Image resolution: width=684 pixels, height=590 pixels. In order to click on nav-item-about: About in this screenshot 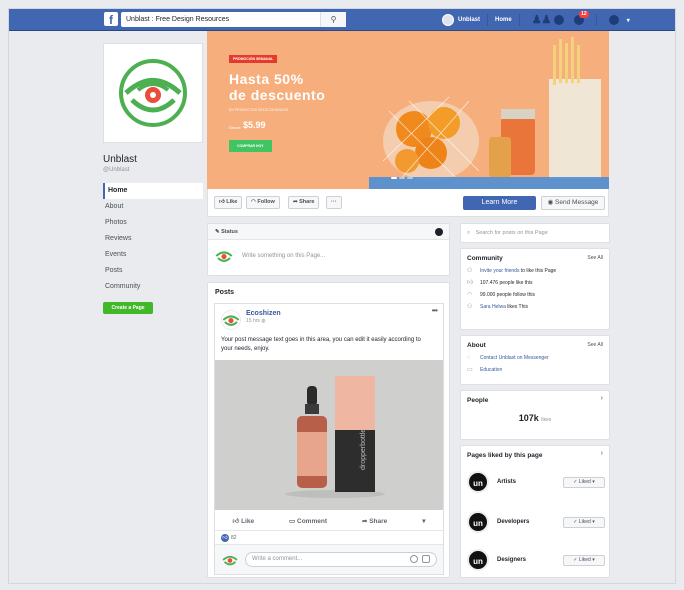, I will do `click(153, 207)`.